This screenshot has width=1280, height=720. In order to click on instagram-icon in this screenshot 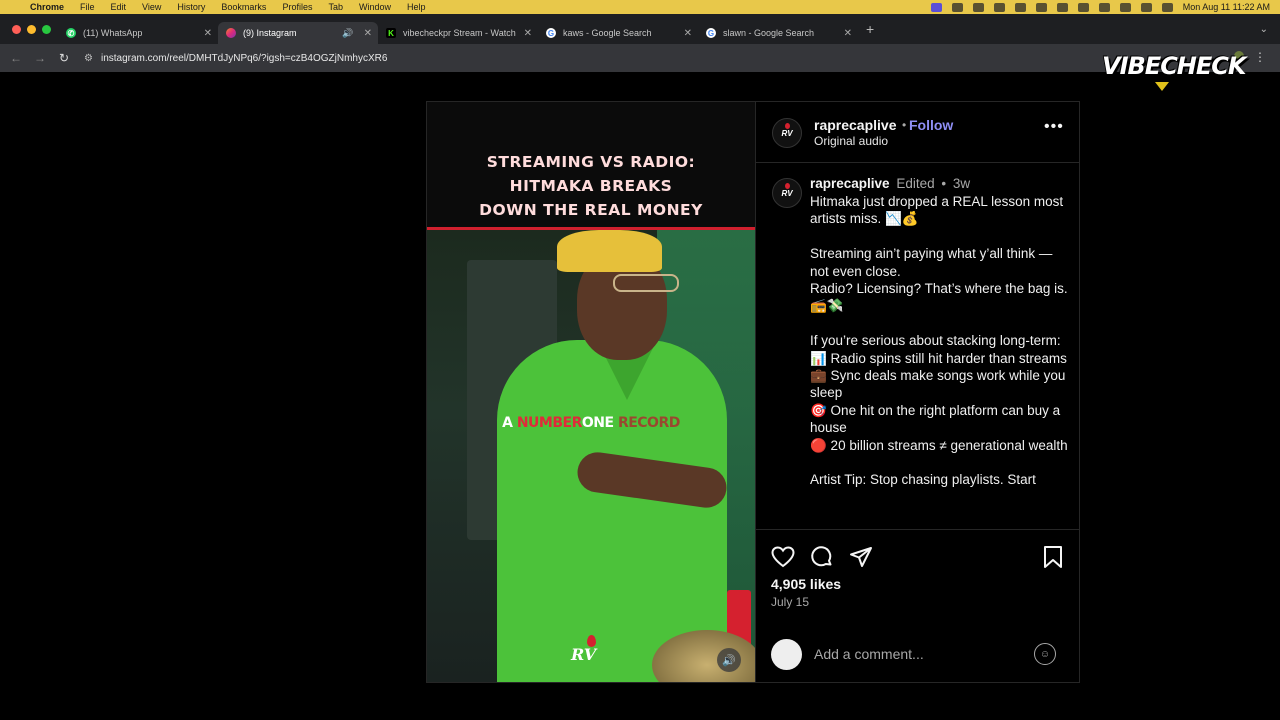, I will do `click(231, 33)`.